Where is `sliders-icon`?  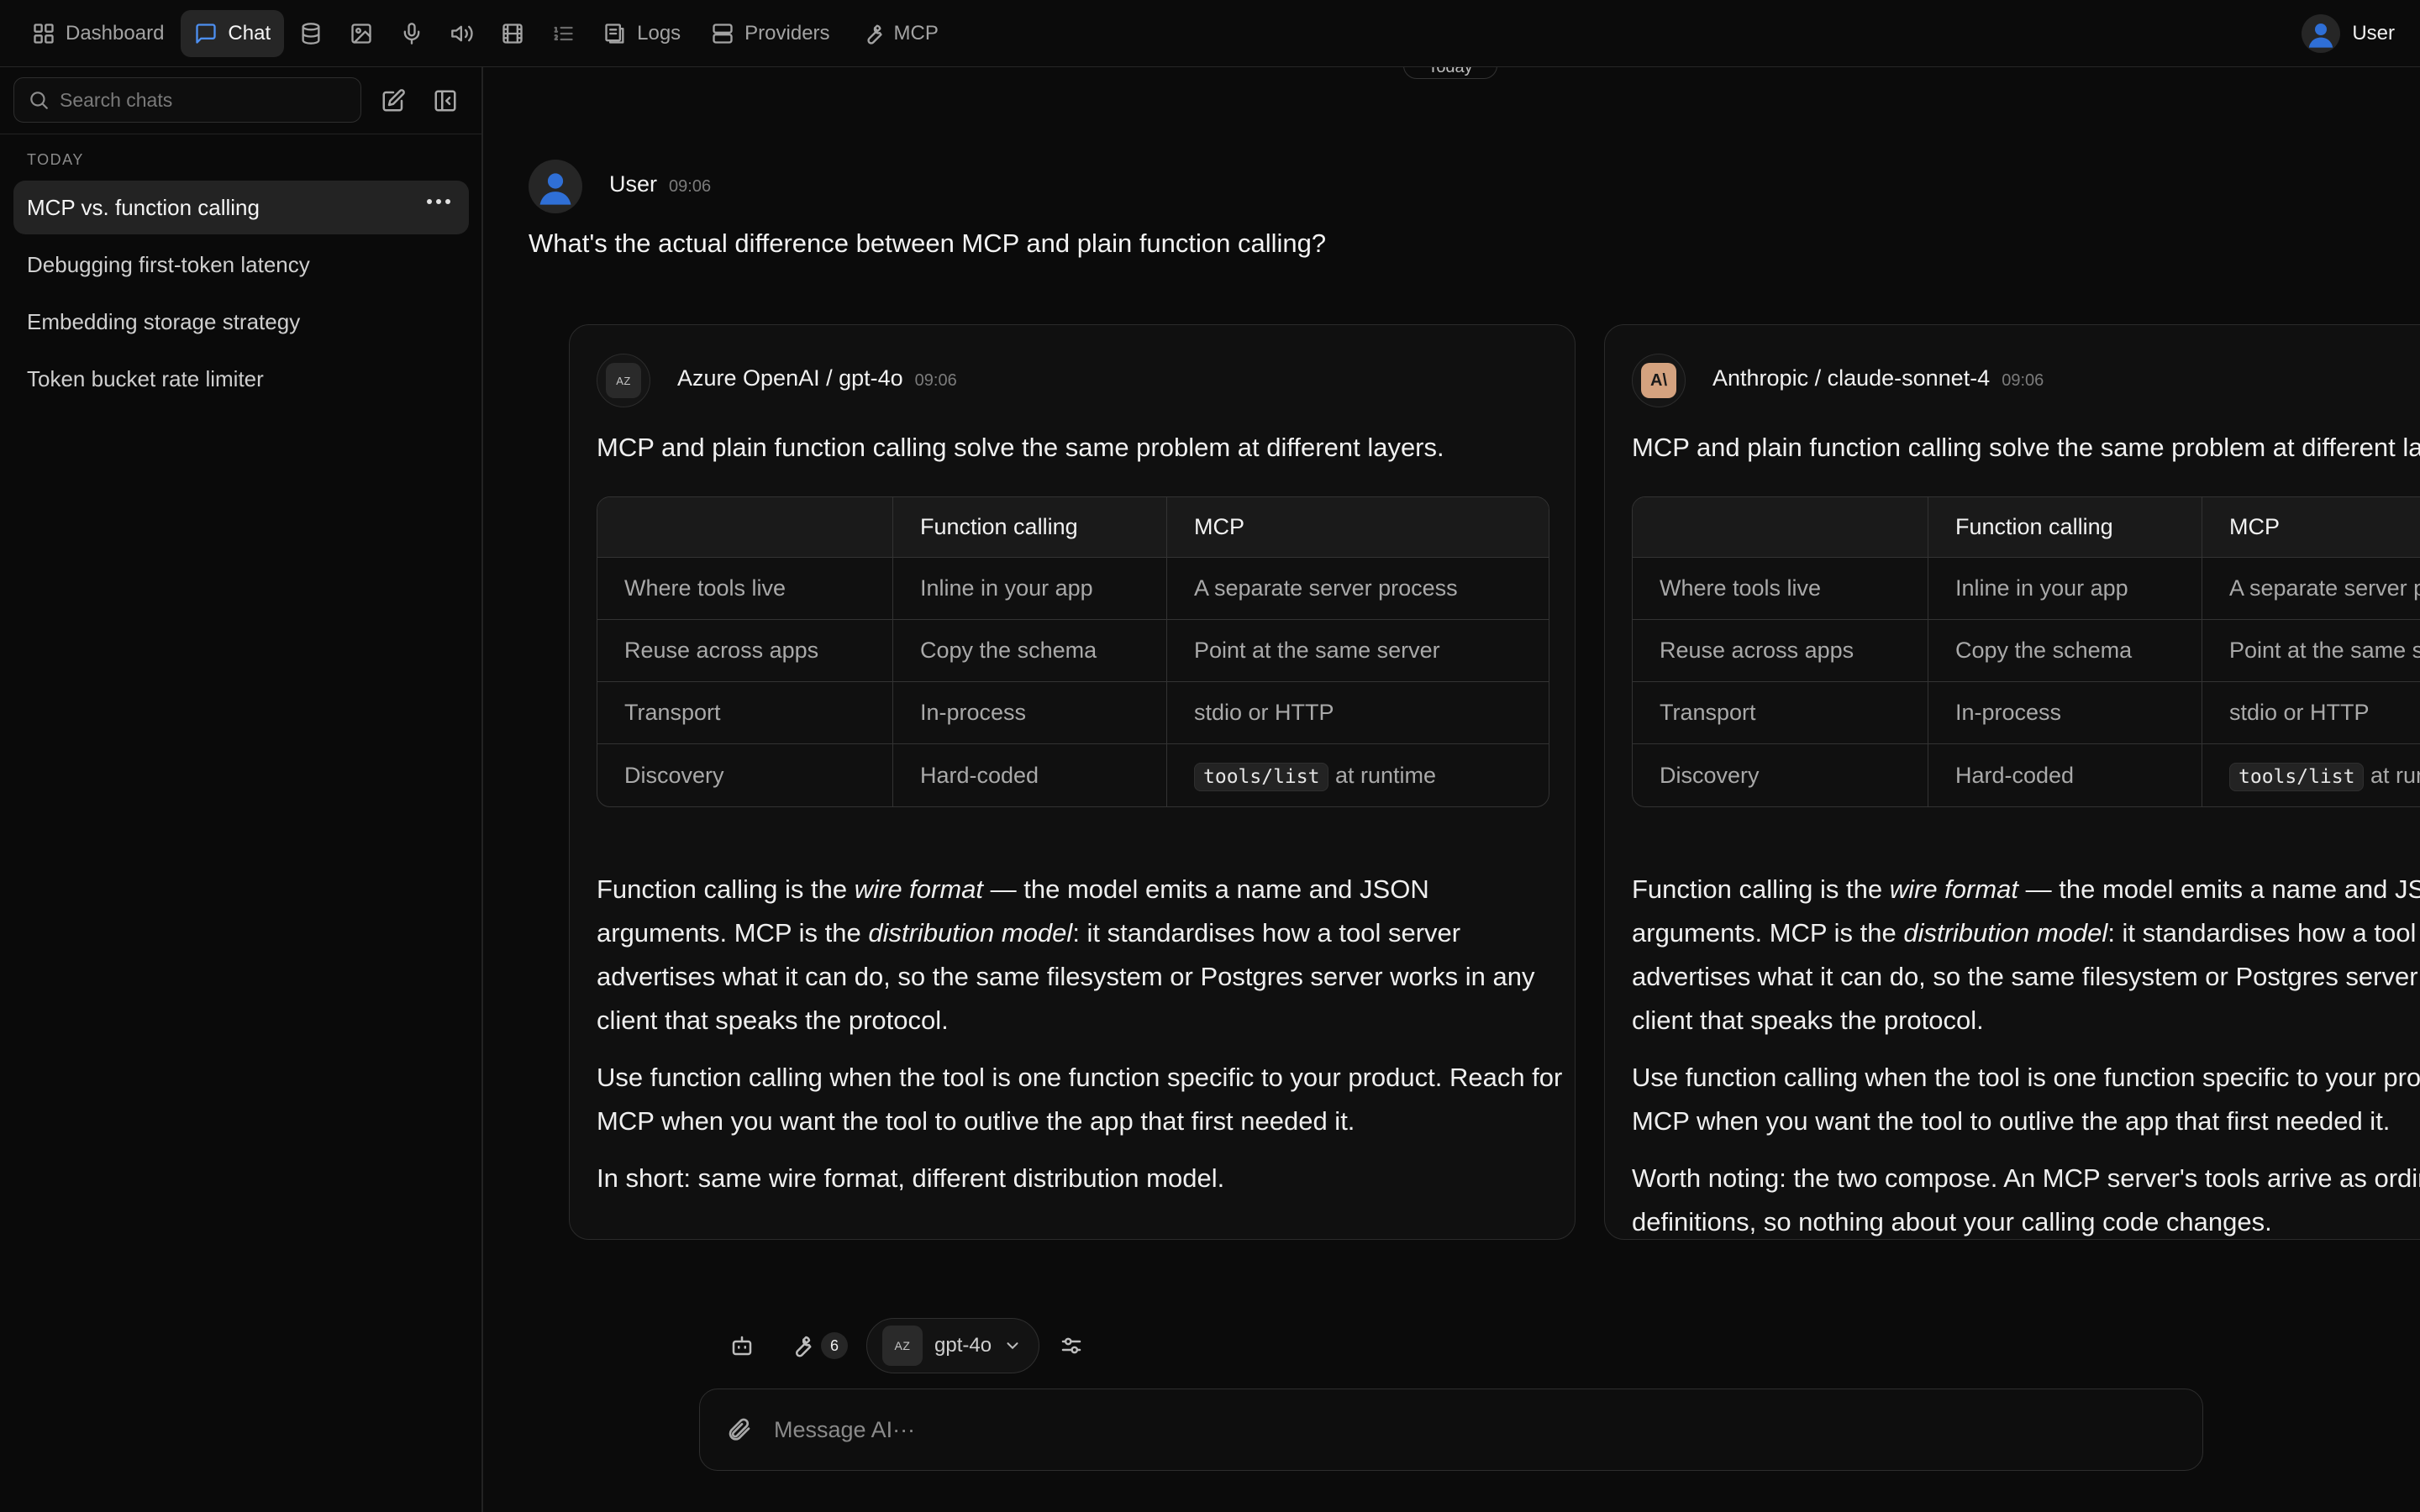 sliders-icon is located at coordinates (1071, 1345).